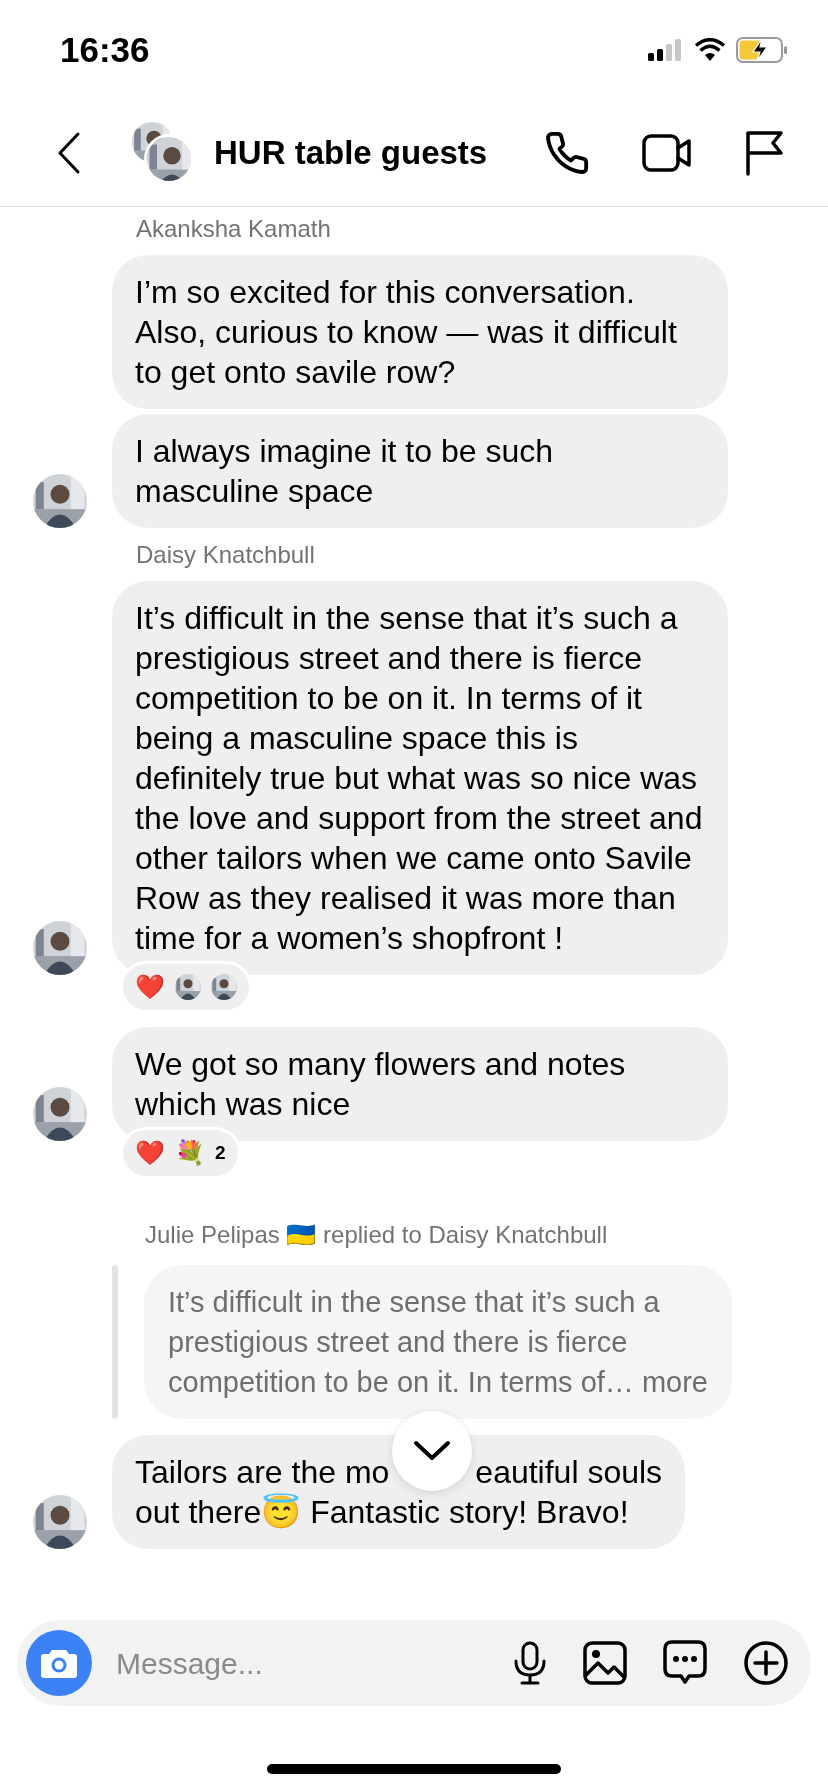 The width and height of the screenshot is (828, 1792). I want to click on reply-label: Julie Pelipas 🇺🇦 replied to Daisy Knatchbull, so click(377, 1235).